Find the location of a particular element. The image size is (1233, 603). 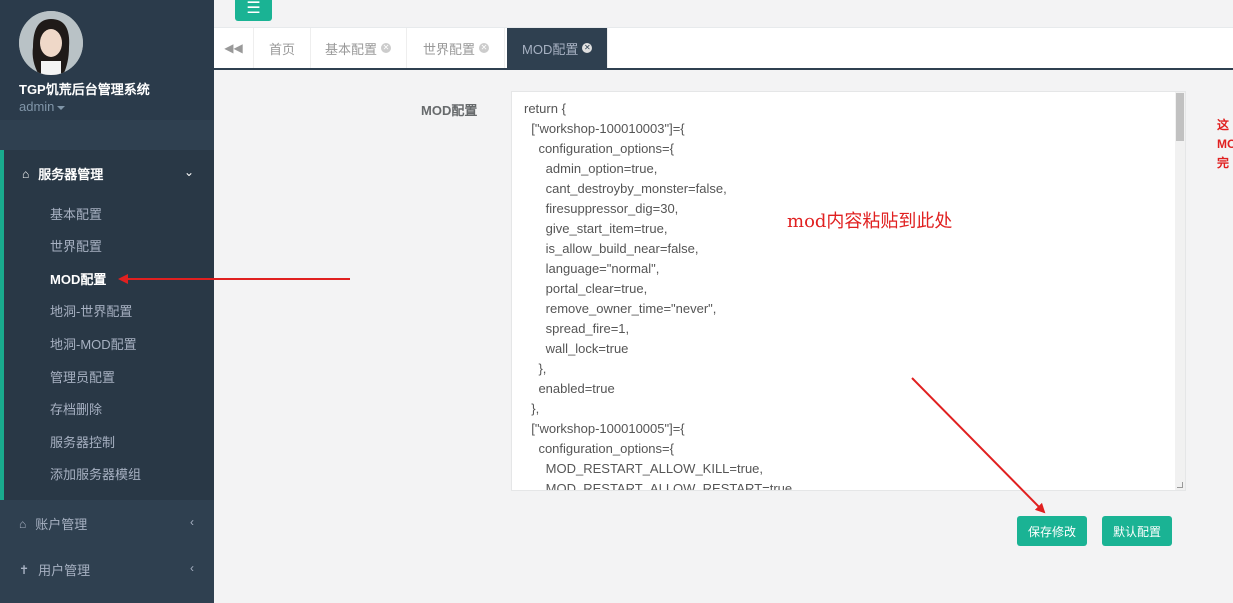

double-chevron-left-icon: ◀◀ is located at coordinates (233, 48).